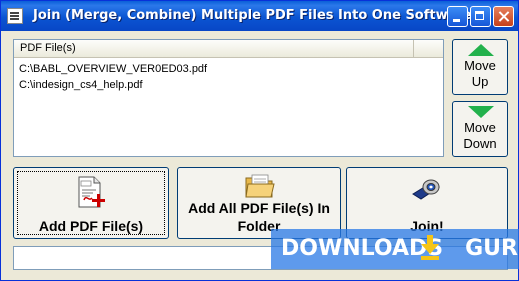 Image resolution: width=519 pixels, height=281 pixels. I want to click on add-pdf-label: Add PDF File(s), so click(91, 226).